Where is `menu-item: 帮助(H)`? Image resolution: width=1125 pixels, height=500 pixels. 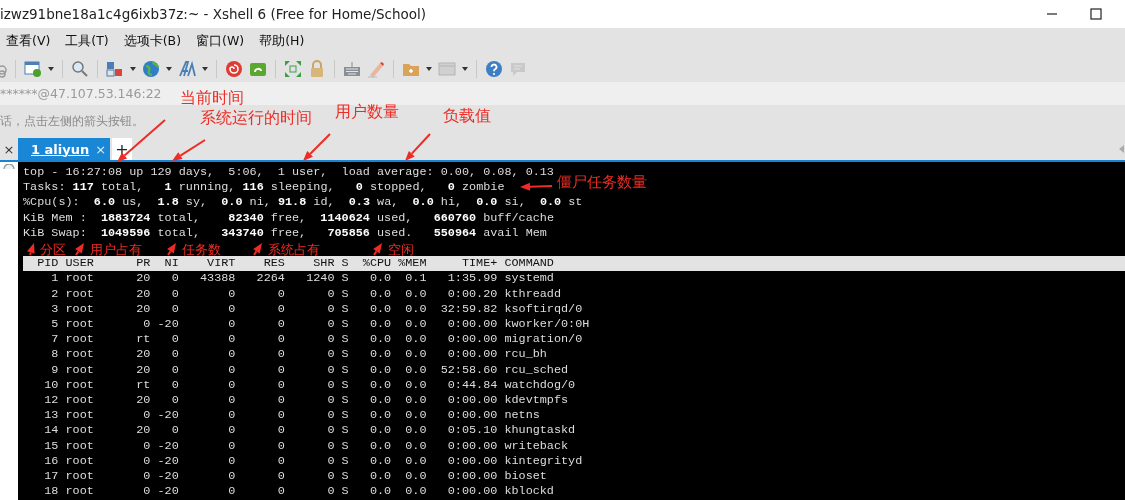 menu-item: 帮助(H) is located at coordinates (282, 41).